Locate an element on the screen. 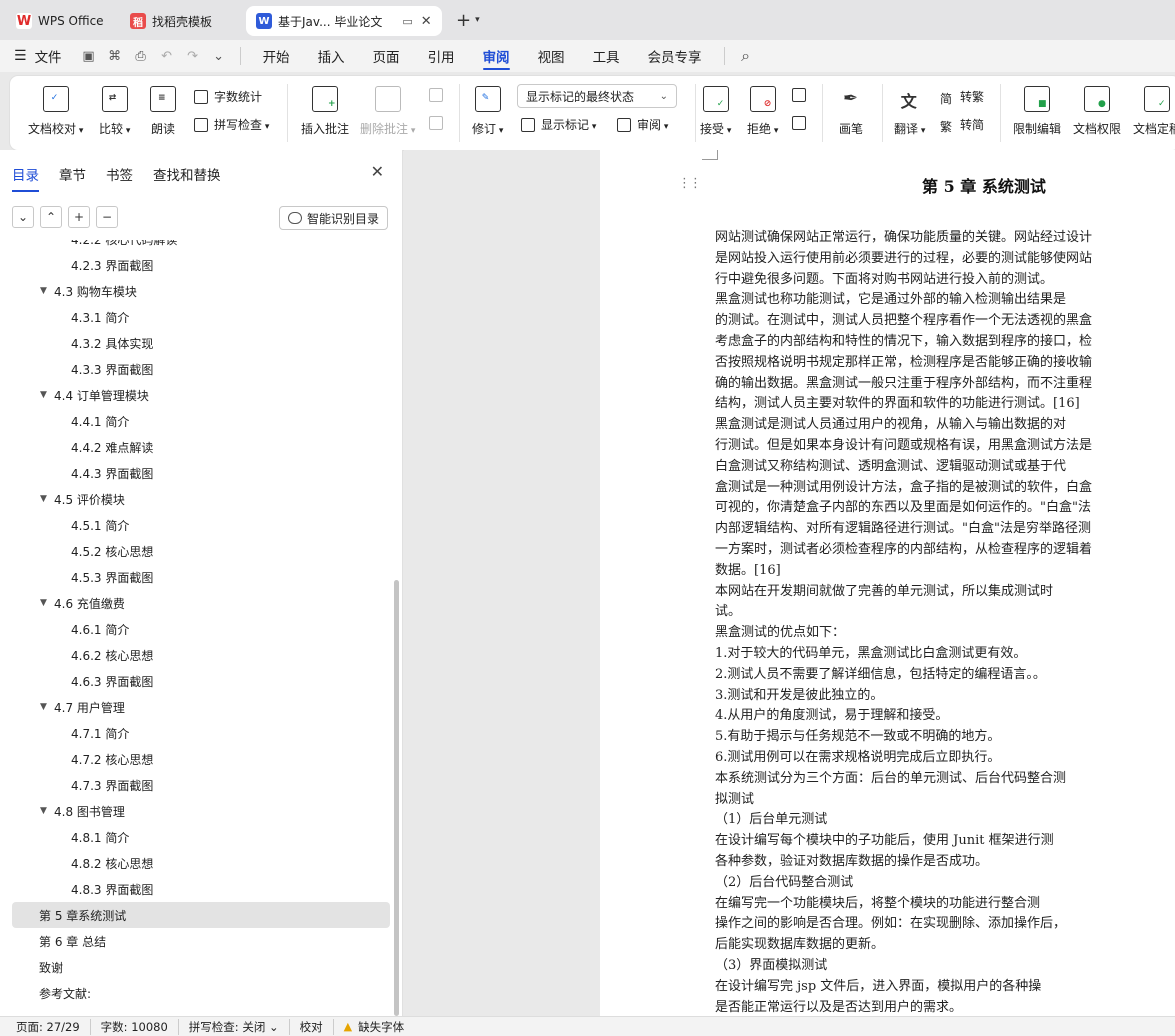  status-words: 字数: 10080 is located at coordinates (140, 1026).